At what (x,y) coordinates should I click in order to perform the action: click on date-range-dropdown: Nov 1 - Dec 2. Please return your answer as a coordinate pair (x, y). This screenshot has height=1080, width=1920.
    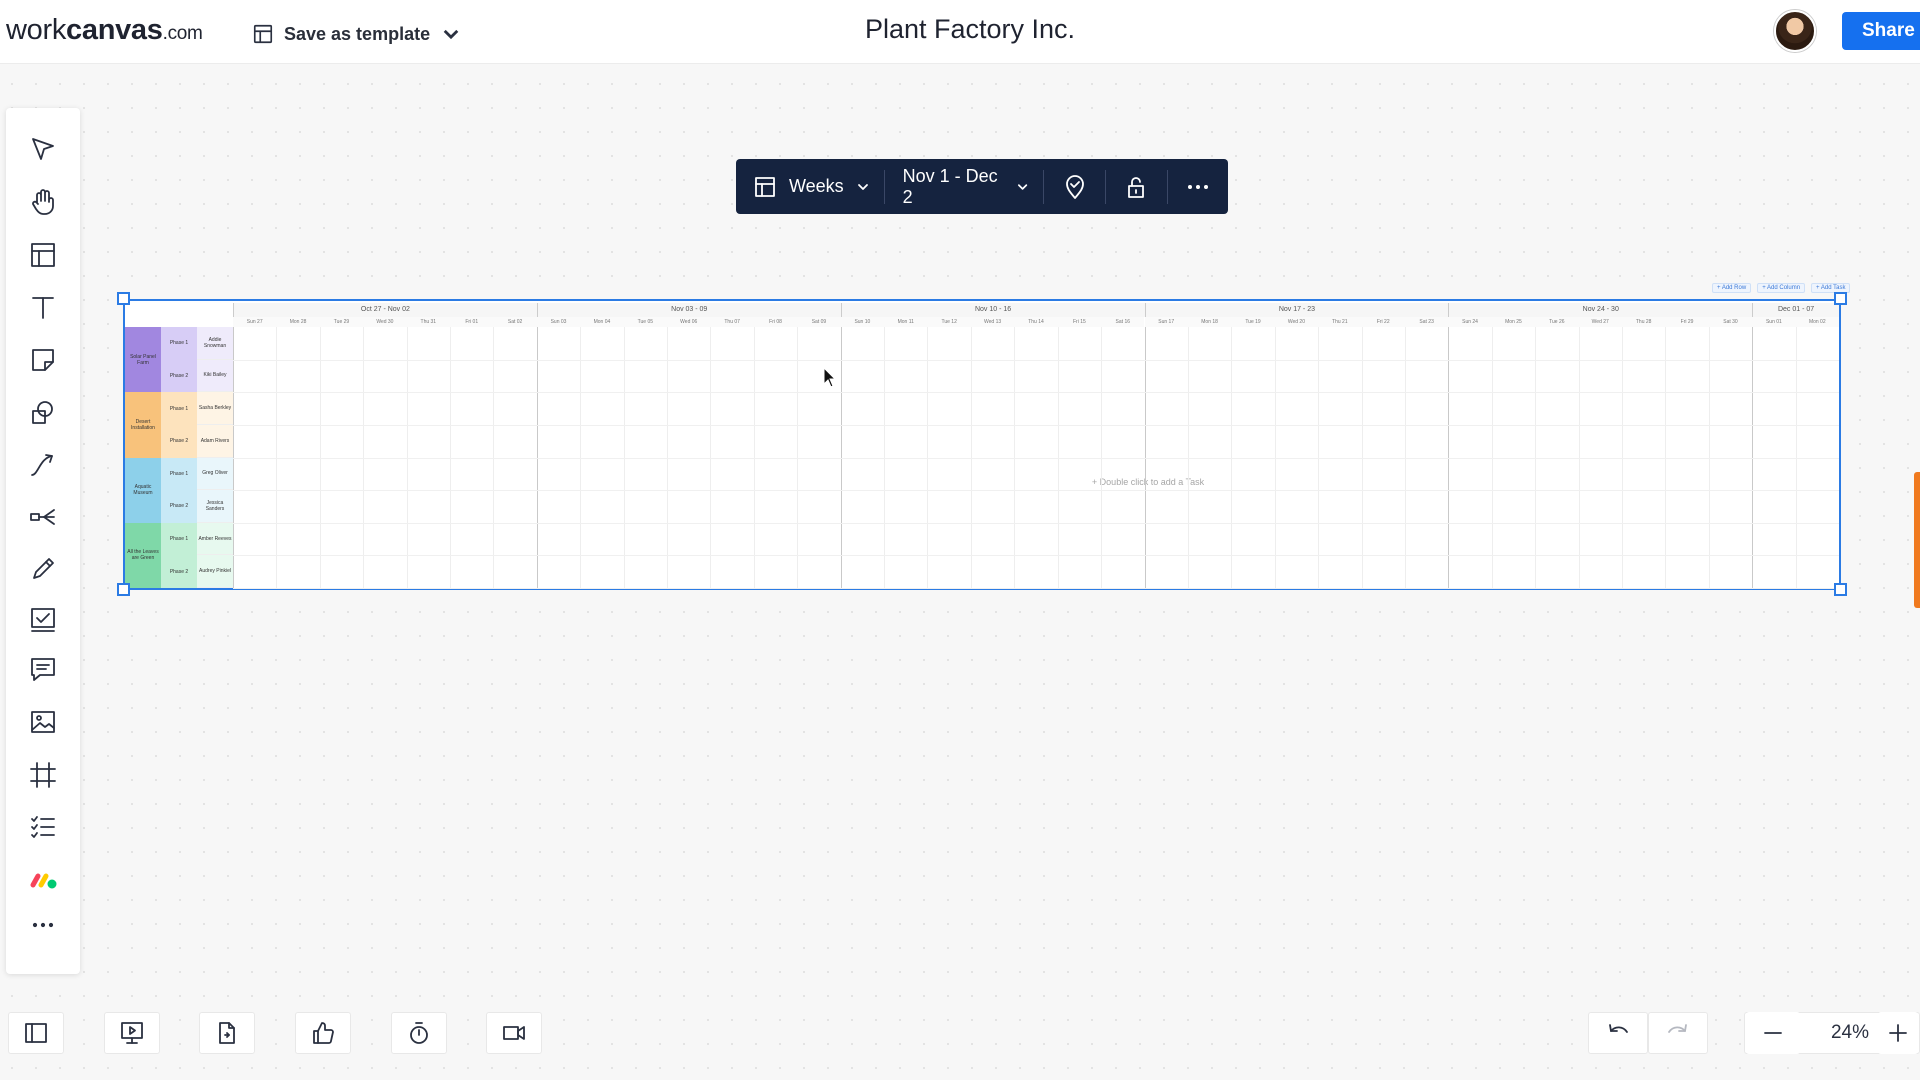
    Looking at the image, I should click on (964, 186).